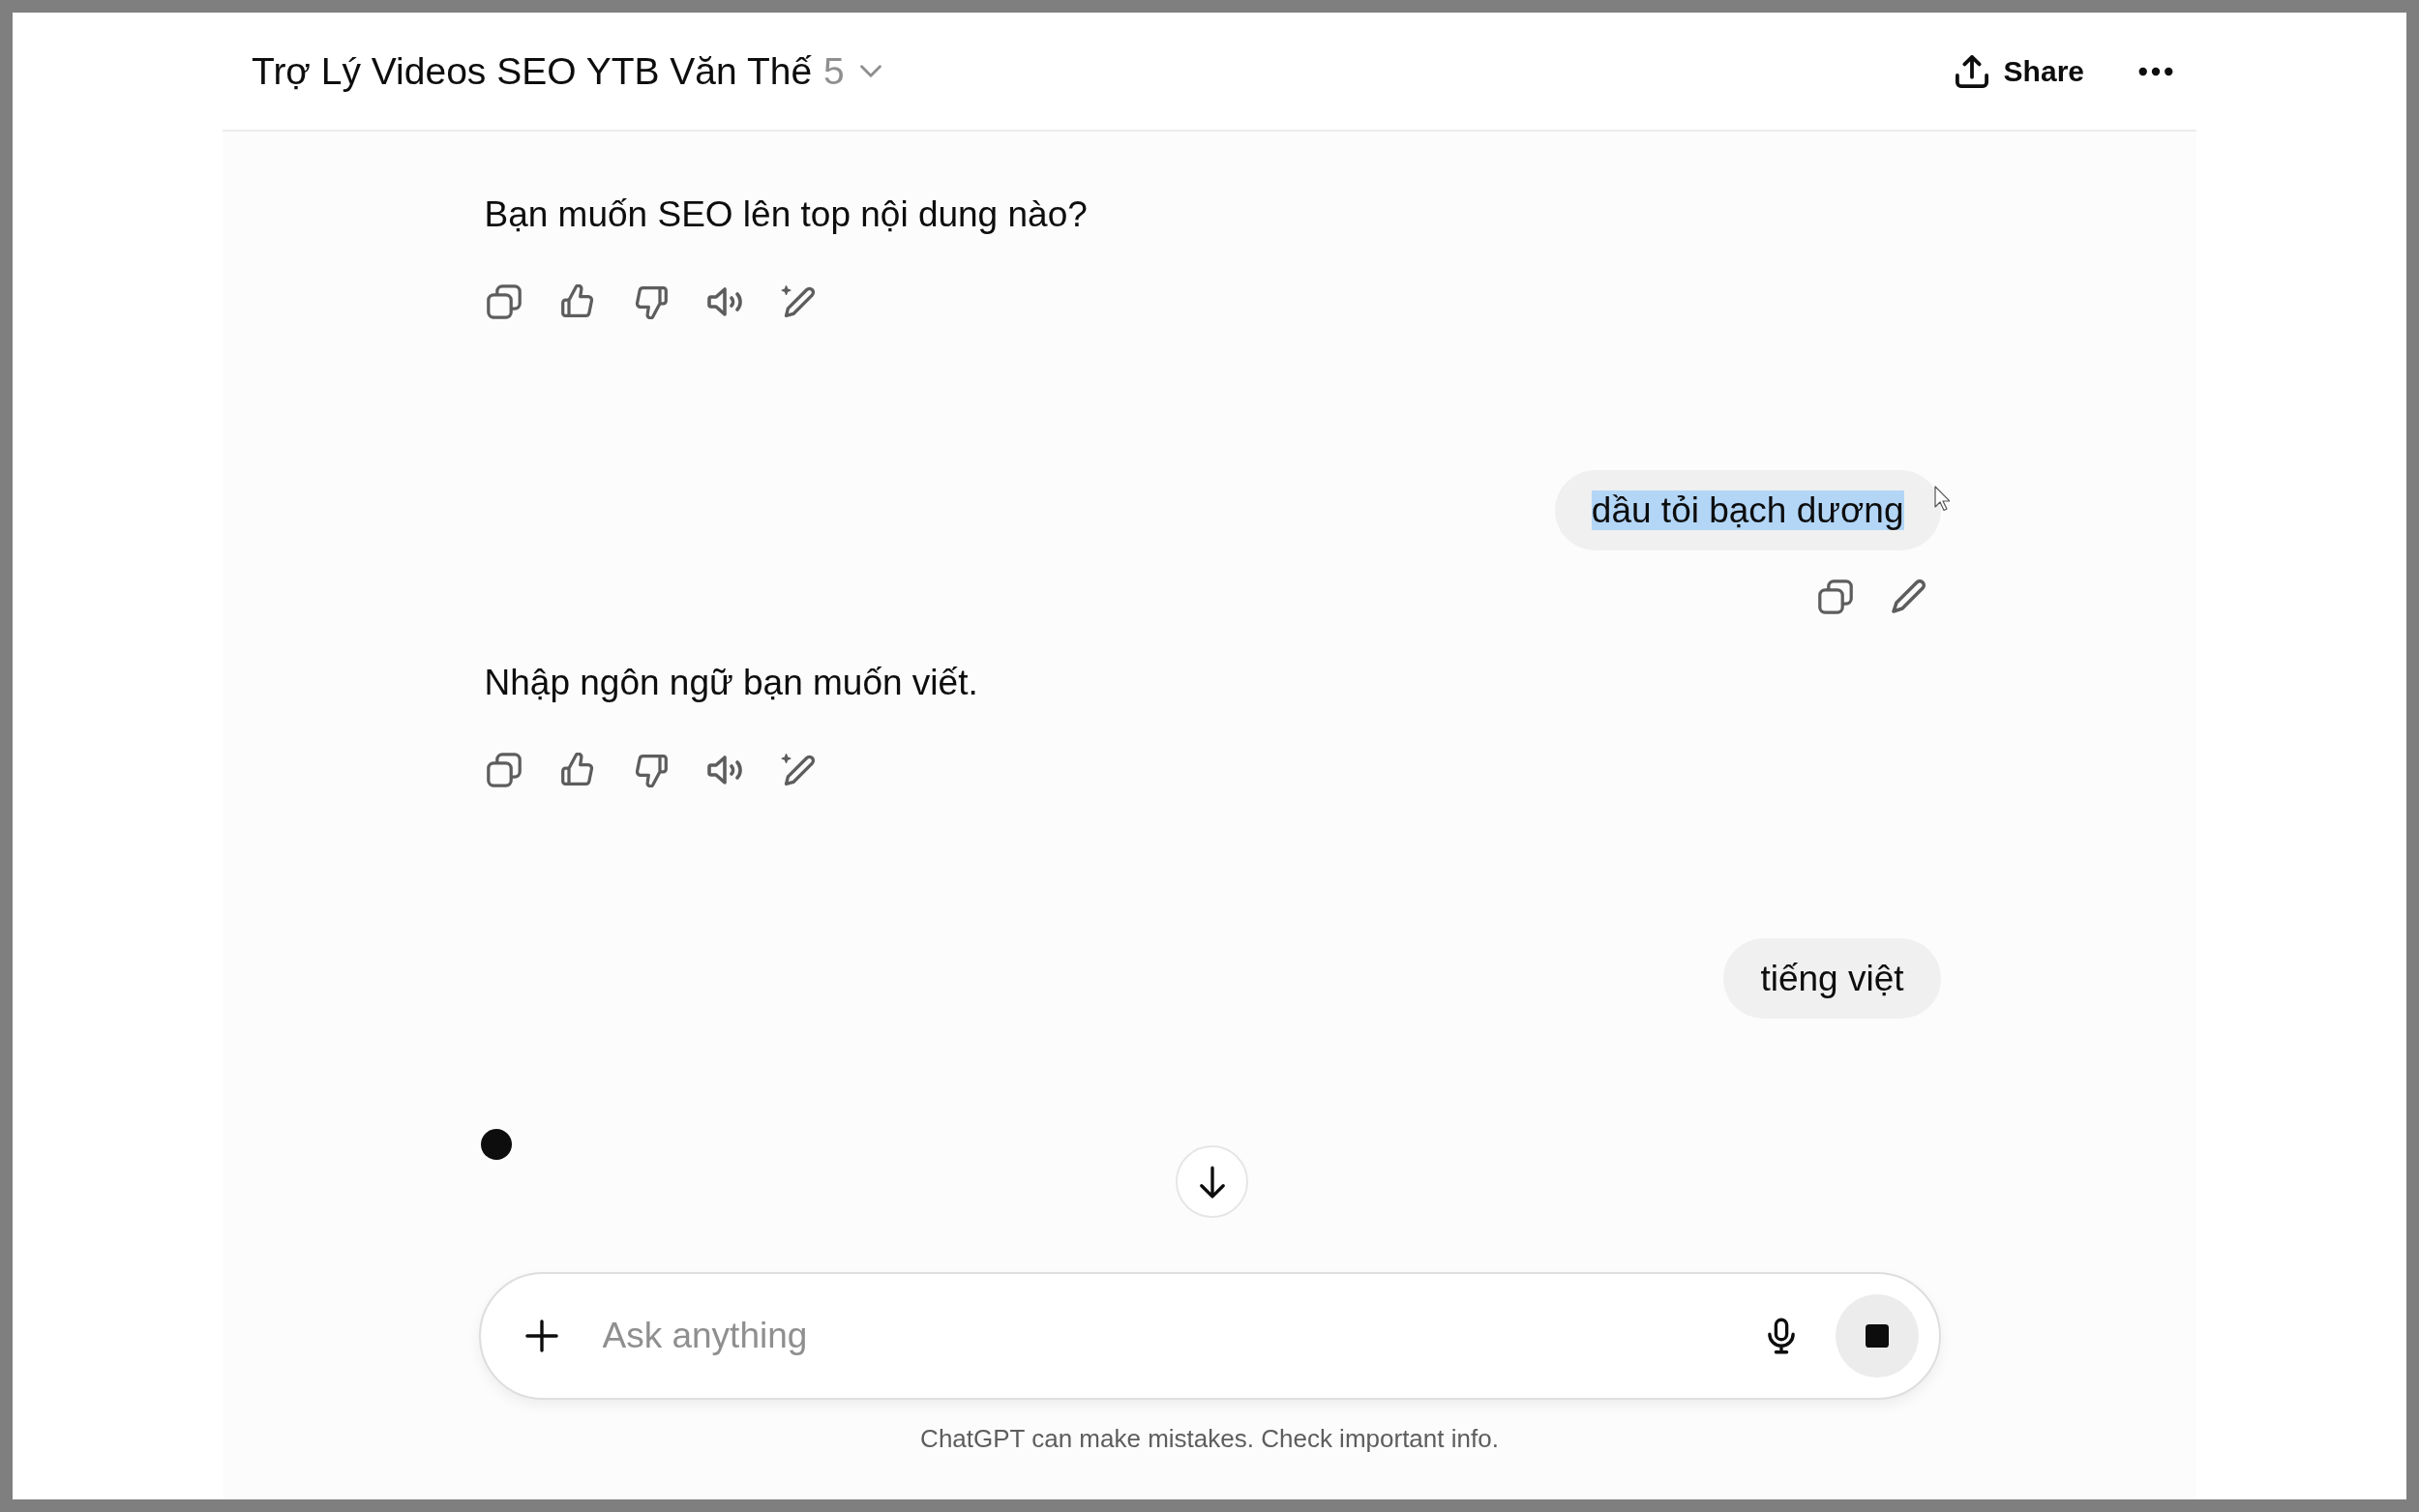 This screenshot has width=2419, height=1512. I want to click on microphone-icon, so click(1781, 1336).